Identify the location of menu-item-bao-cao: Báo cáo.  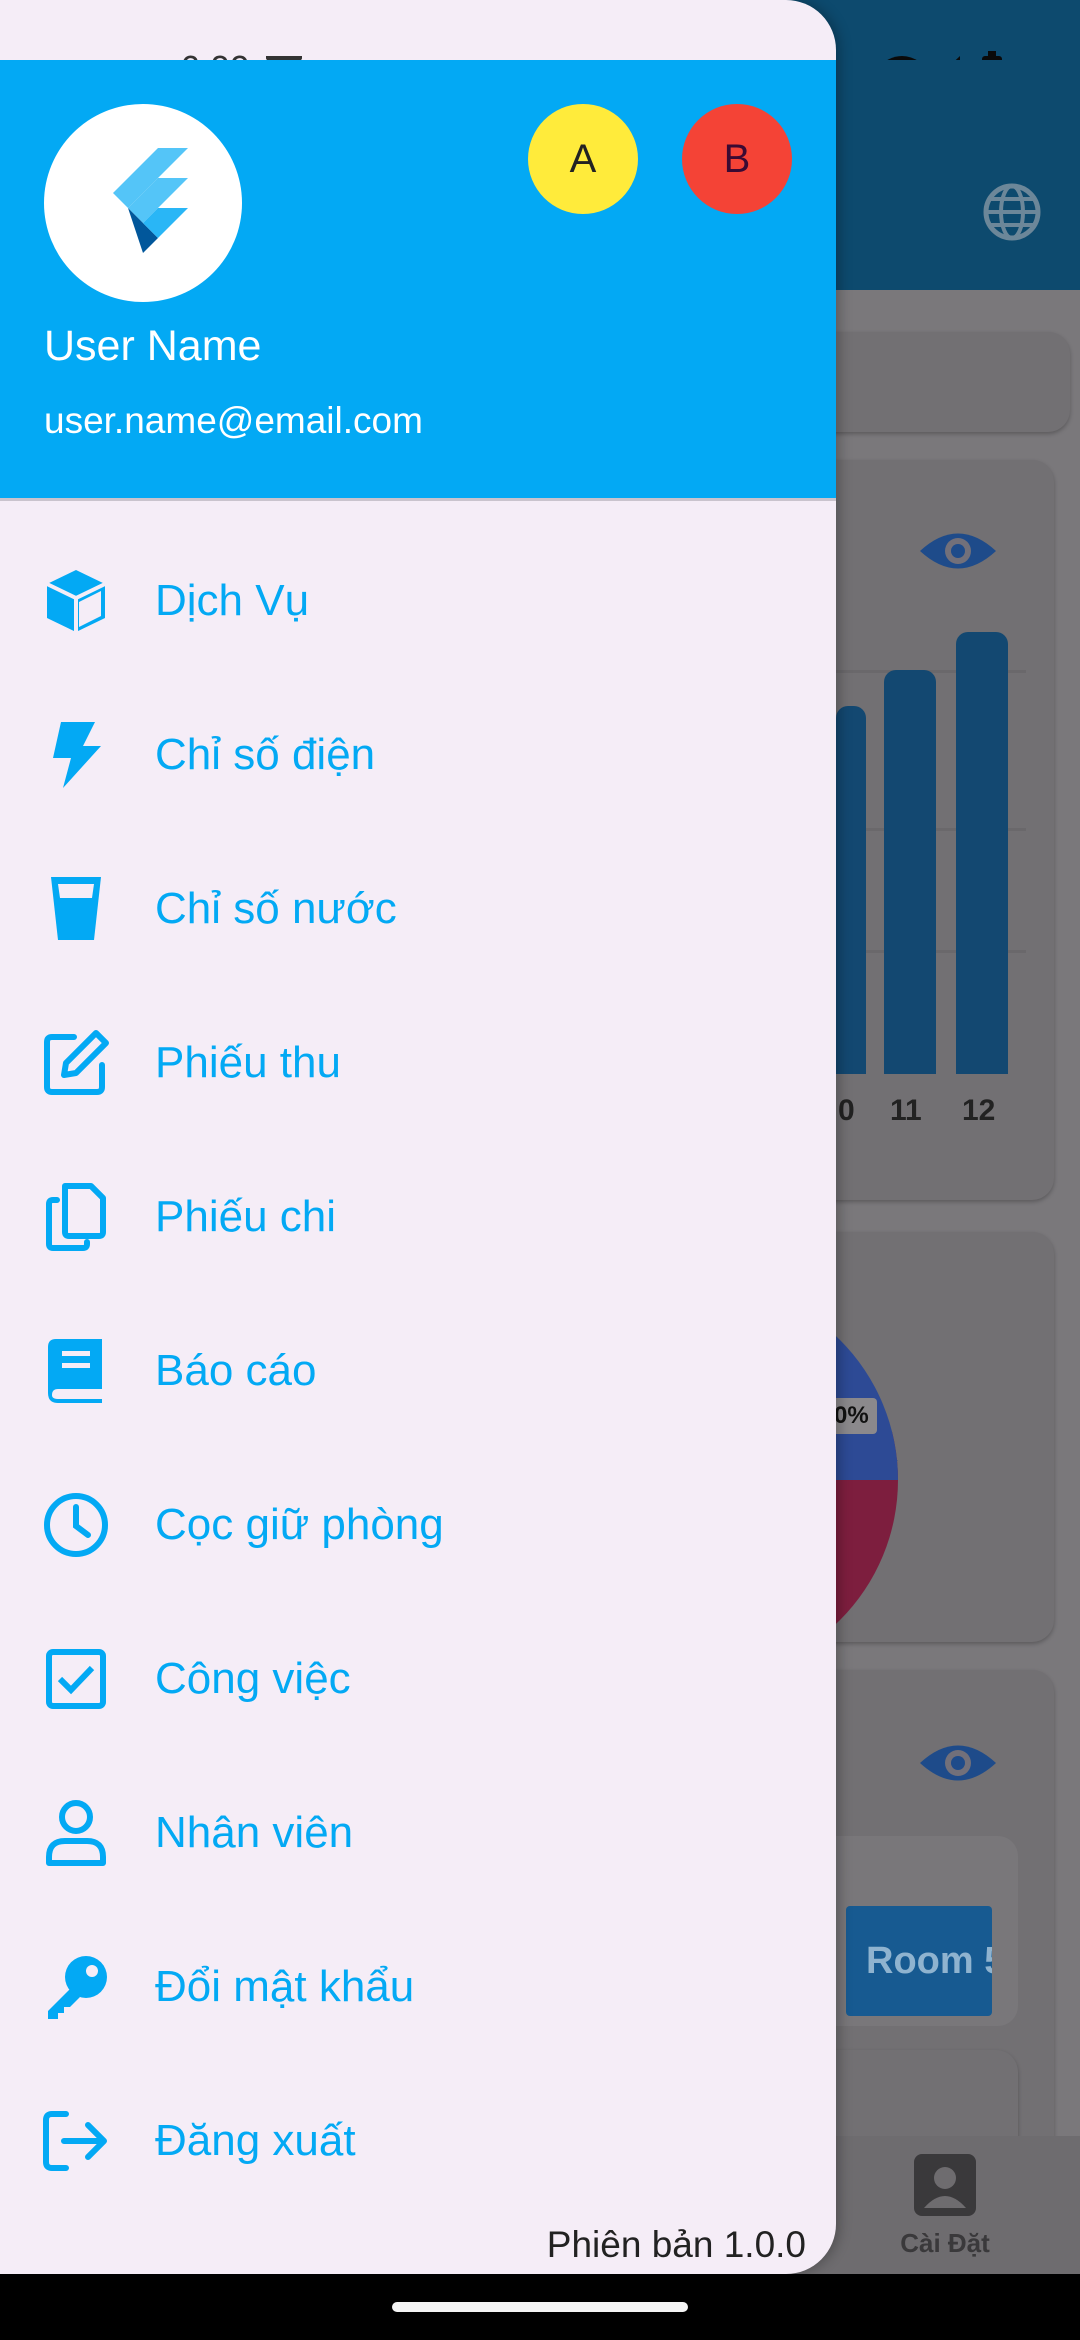
(418, 1371).